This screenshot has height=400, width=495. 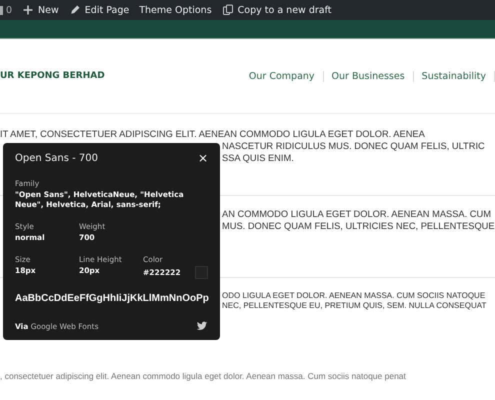 What do you see at coordinates (203, 376) in the screenshot?
I see `paragraph-text: , consectetuer adipiscing elit. Aenean commodo ligula eget dolor. Aenean massa. Cum sociis natoque penat` at bounding box center [203, 376].